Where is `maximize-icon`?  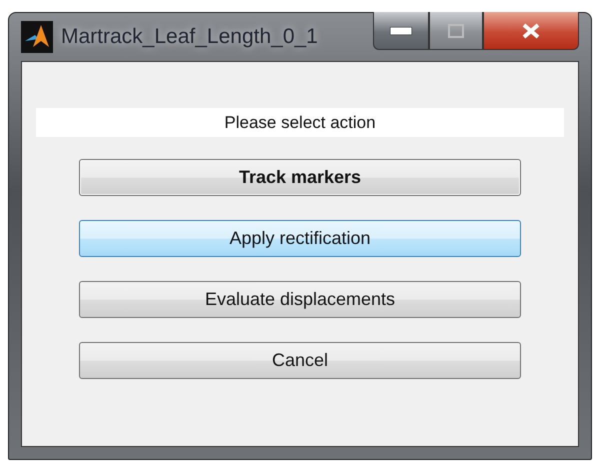
maximize-icon is located at coordinates (456, 31).